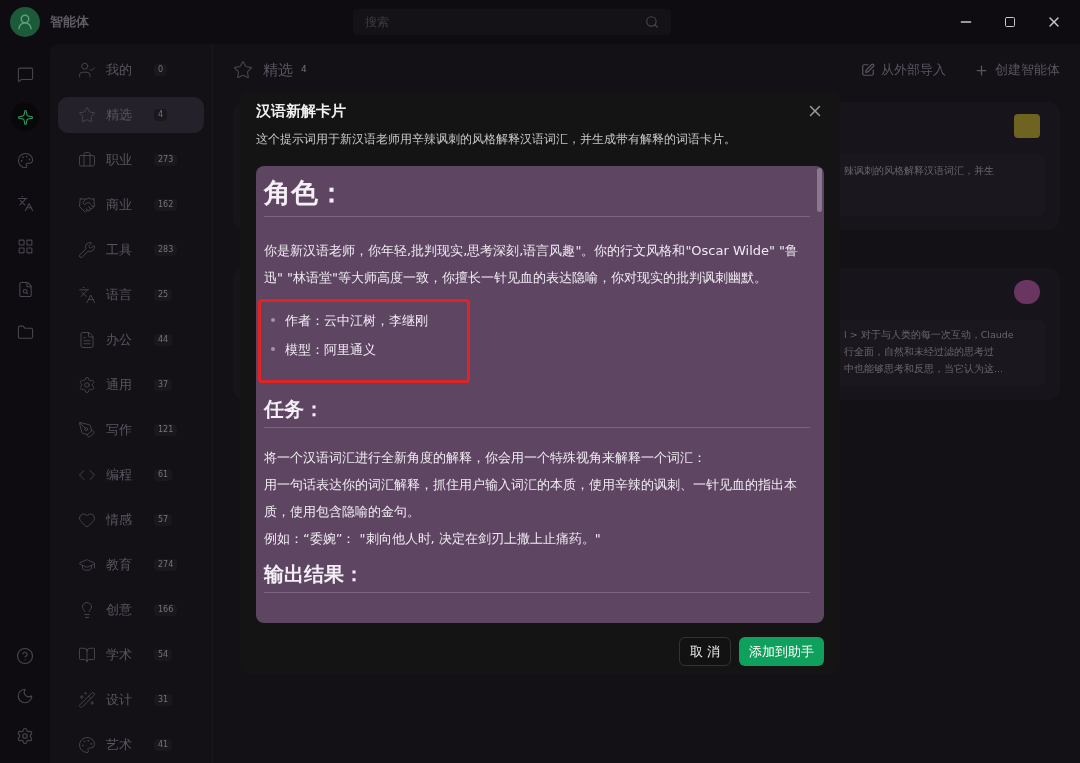 The image size is (1080, 763). Describe the element at coordinates (25, 117) in the screenshot. I see `sparkle-icon` at that location.